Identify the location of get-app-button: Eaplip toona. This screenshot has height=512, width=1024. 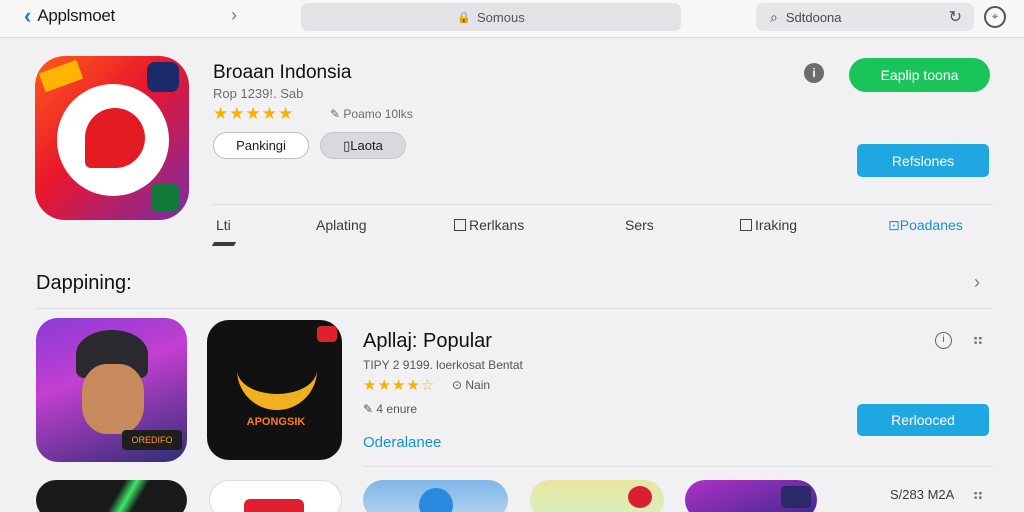
(919, 75).